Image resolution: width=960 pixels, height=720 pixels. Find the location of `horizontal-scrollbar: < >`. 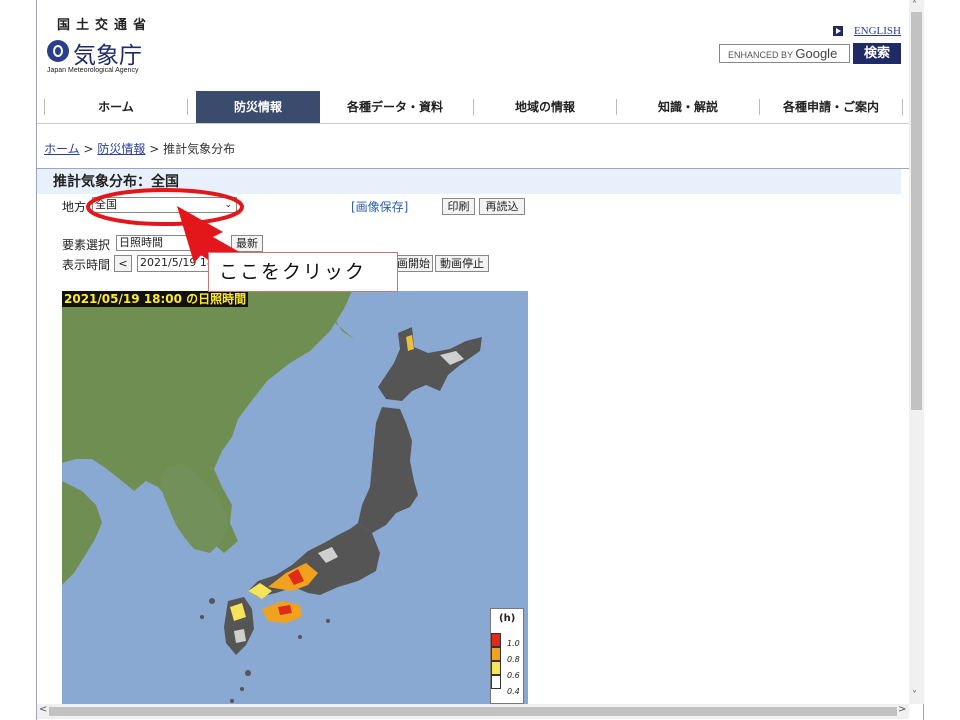

horizontal-scrollbar: < > is located at coordinates (473, 711).